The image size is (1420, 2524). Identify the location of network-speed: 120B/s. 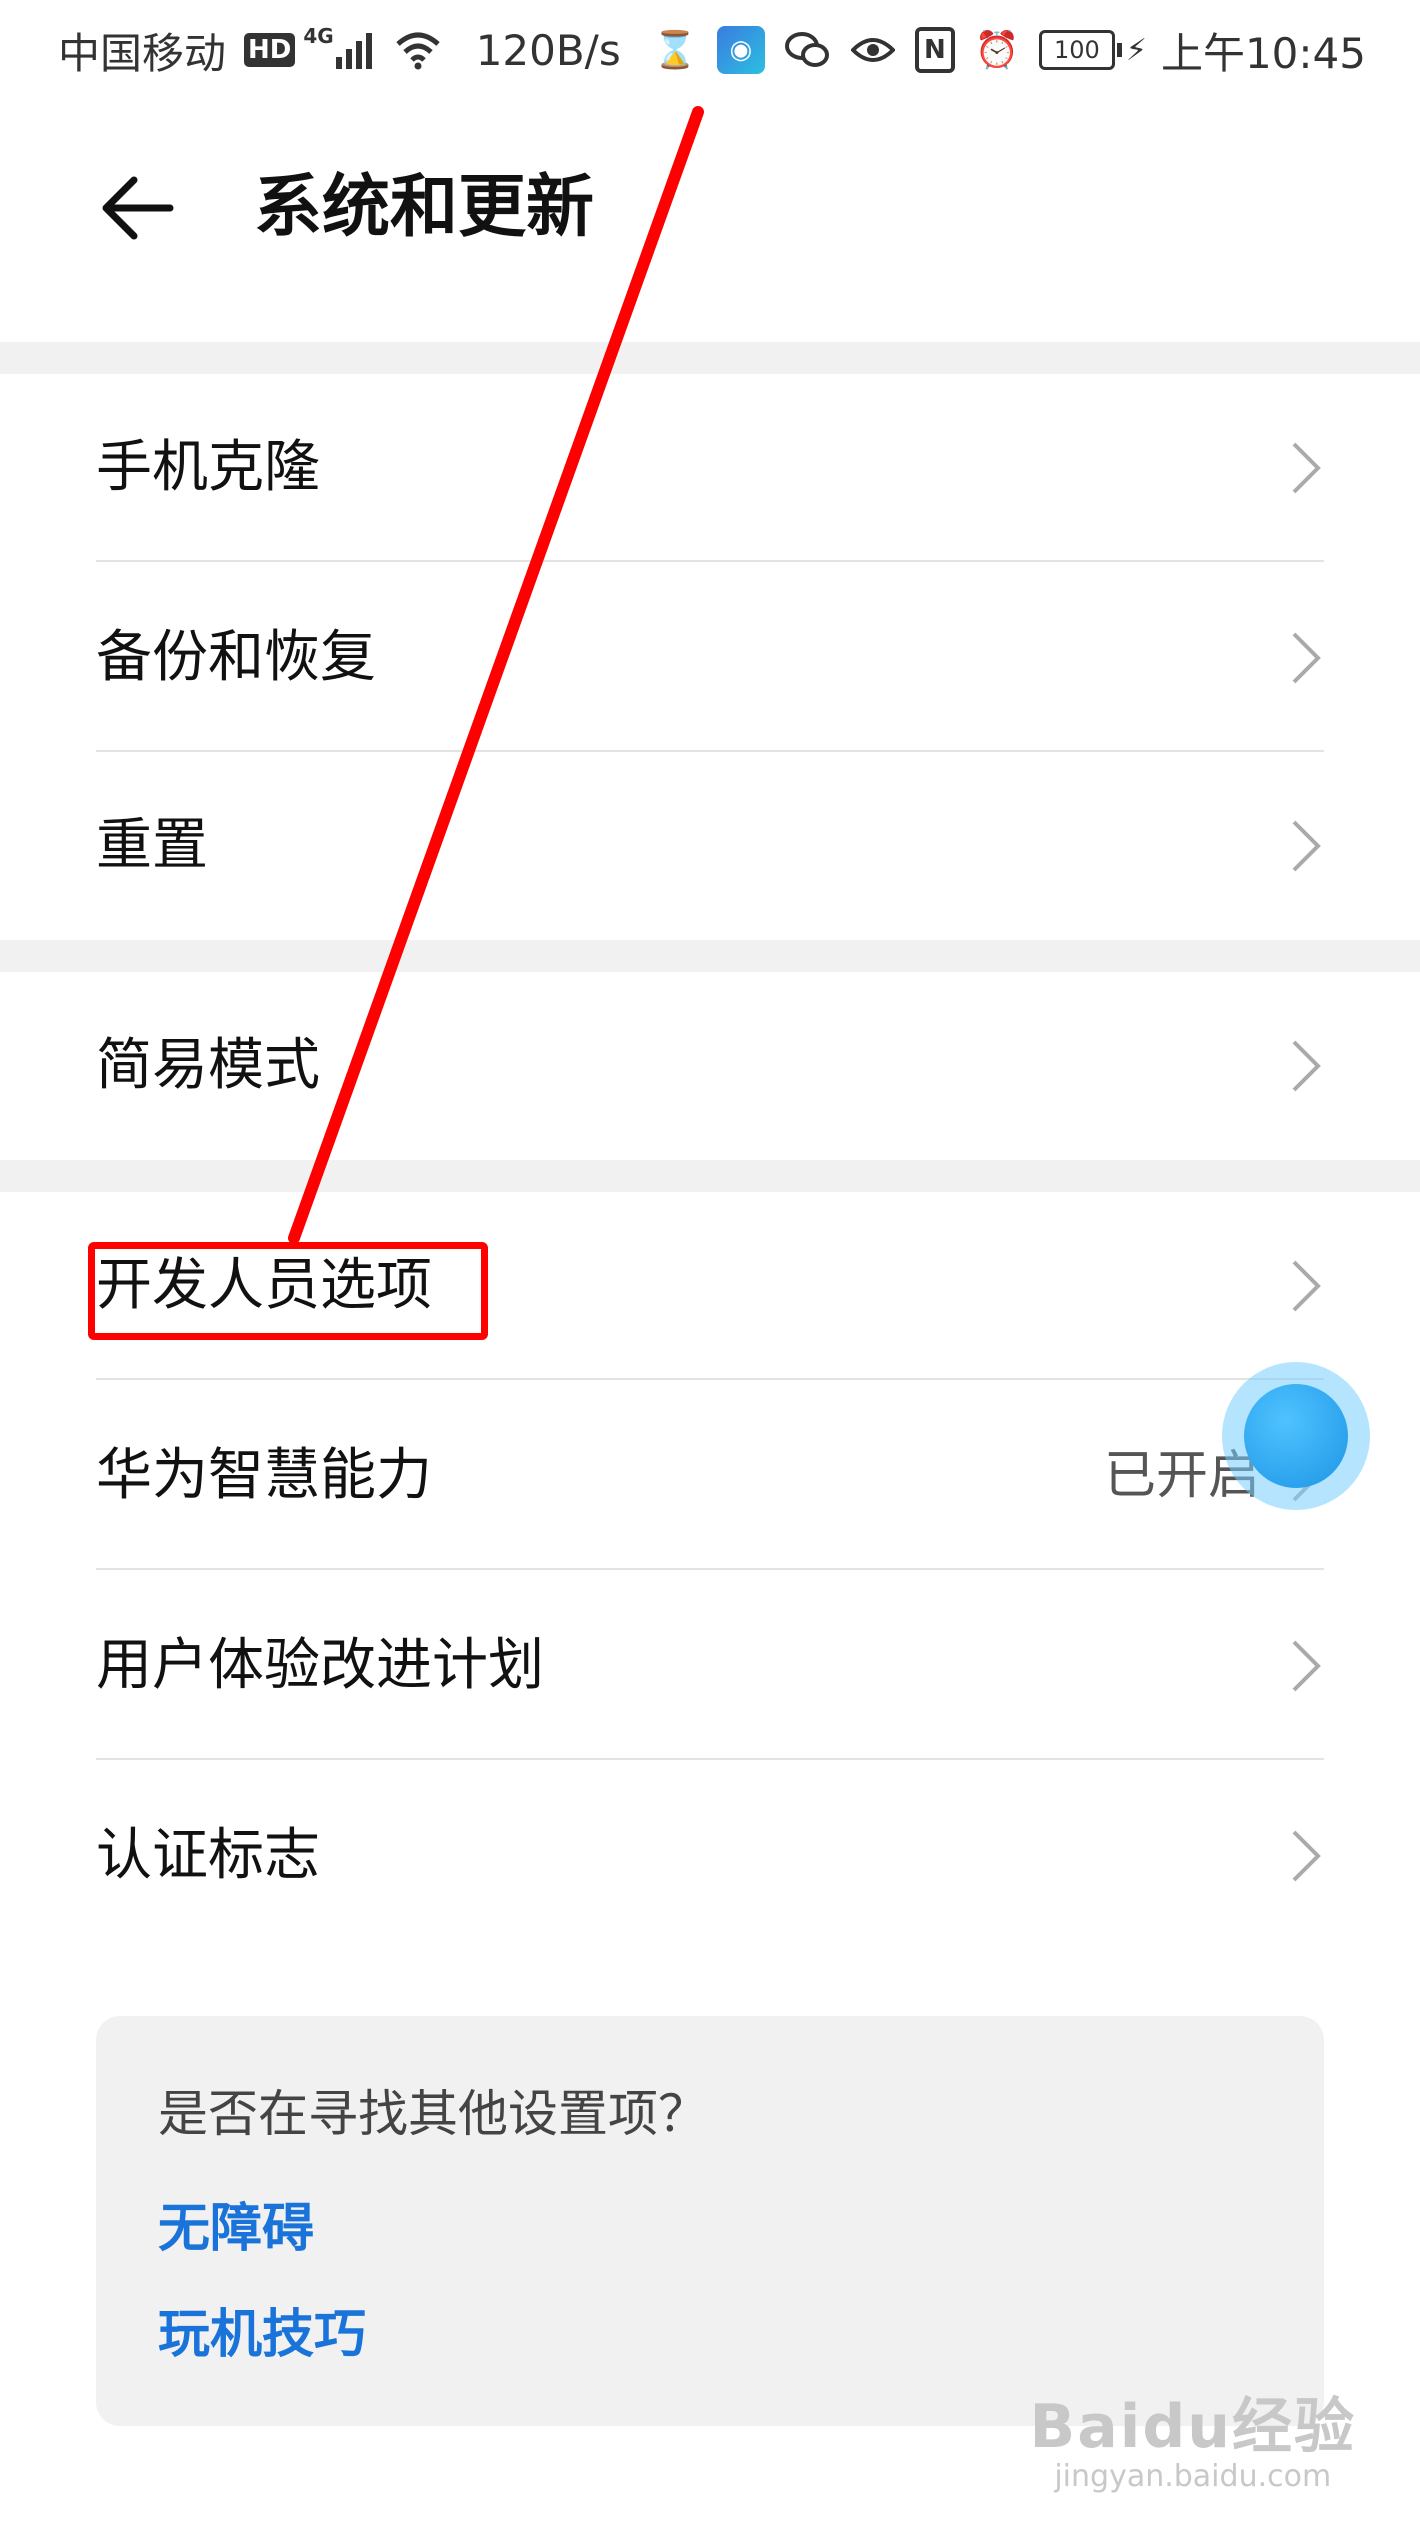
(548, 50).